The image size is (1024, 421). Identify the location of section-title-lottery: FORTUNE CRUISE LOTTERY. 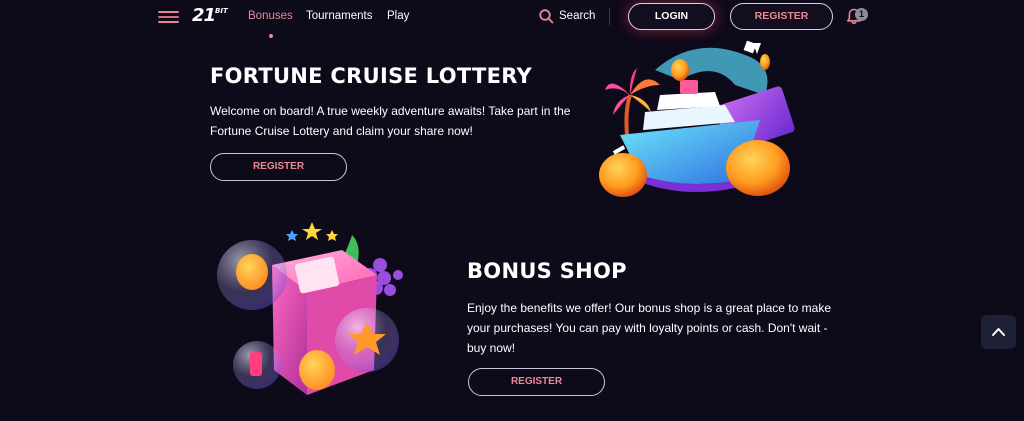
(371, 76).